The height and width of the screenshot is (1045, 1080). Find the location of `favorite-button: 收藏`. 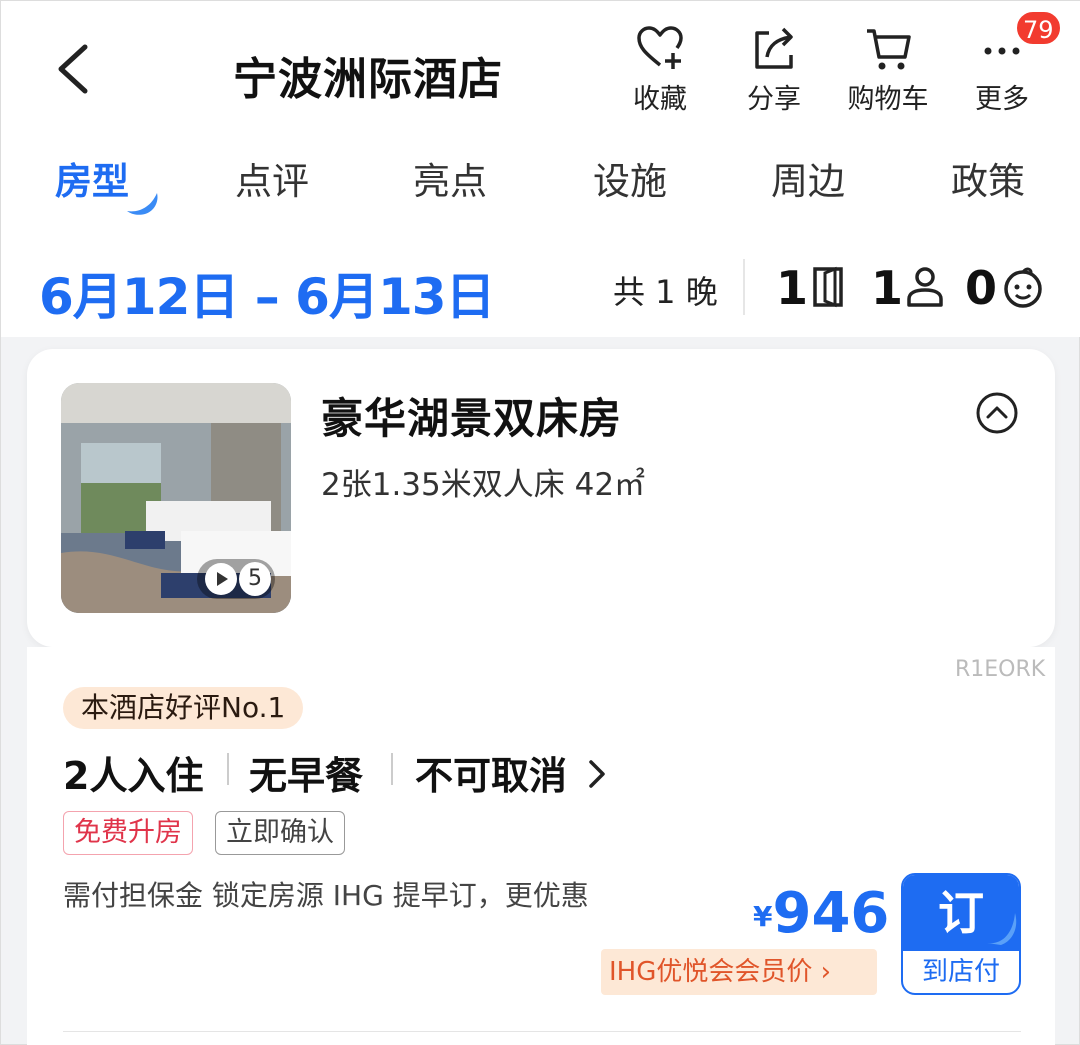

favorite-button: 收藏 is located at coordinates (660, 69).